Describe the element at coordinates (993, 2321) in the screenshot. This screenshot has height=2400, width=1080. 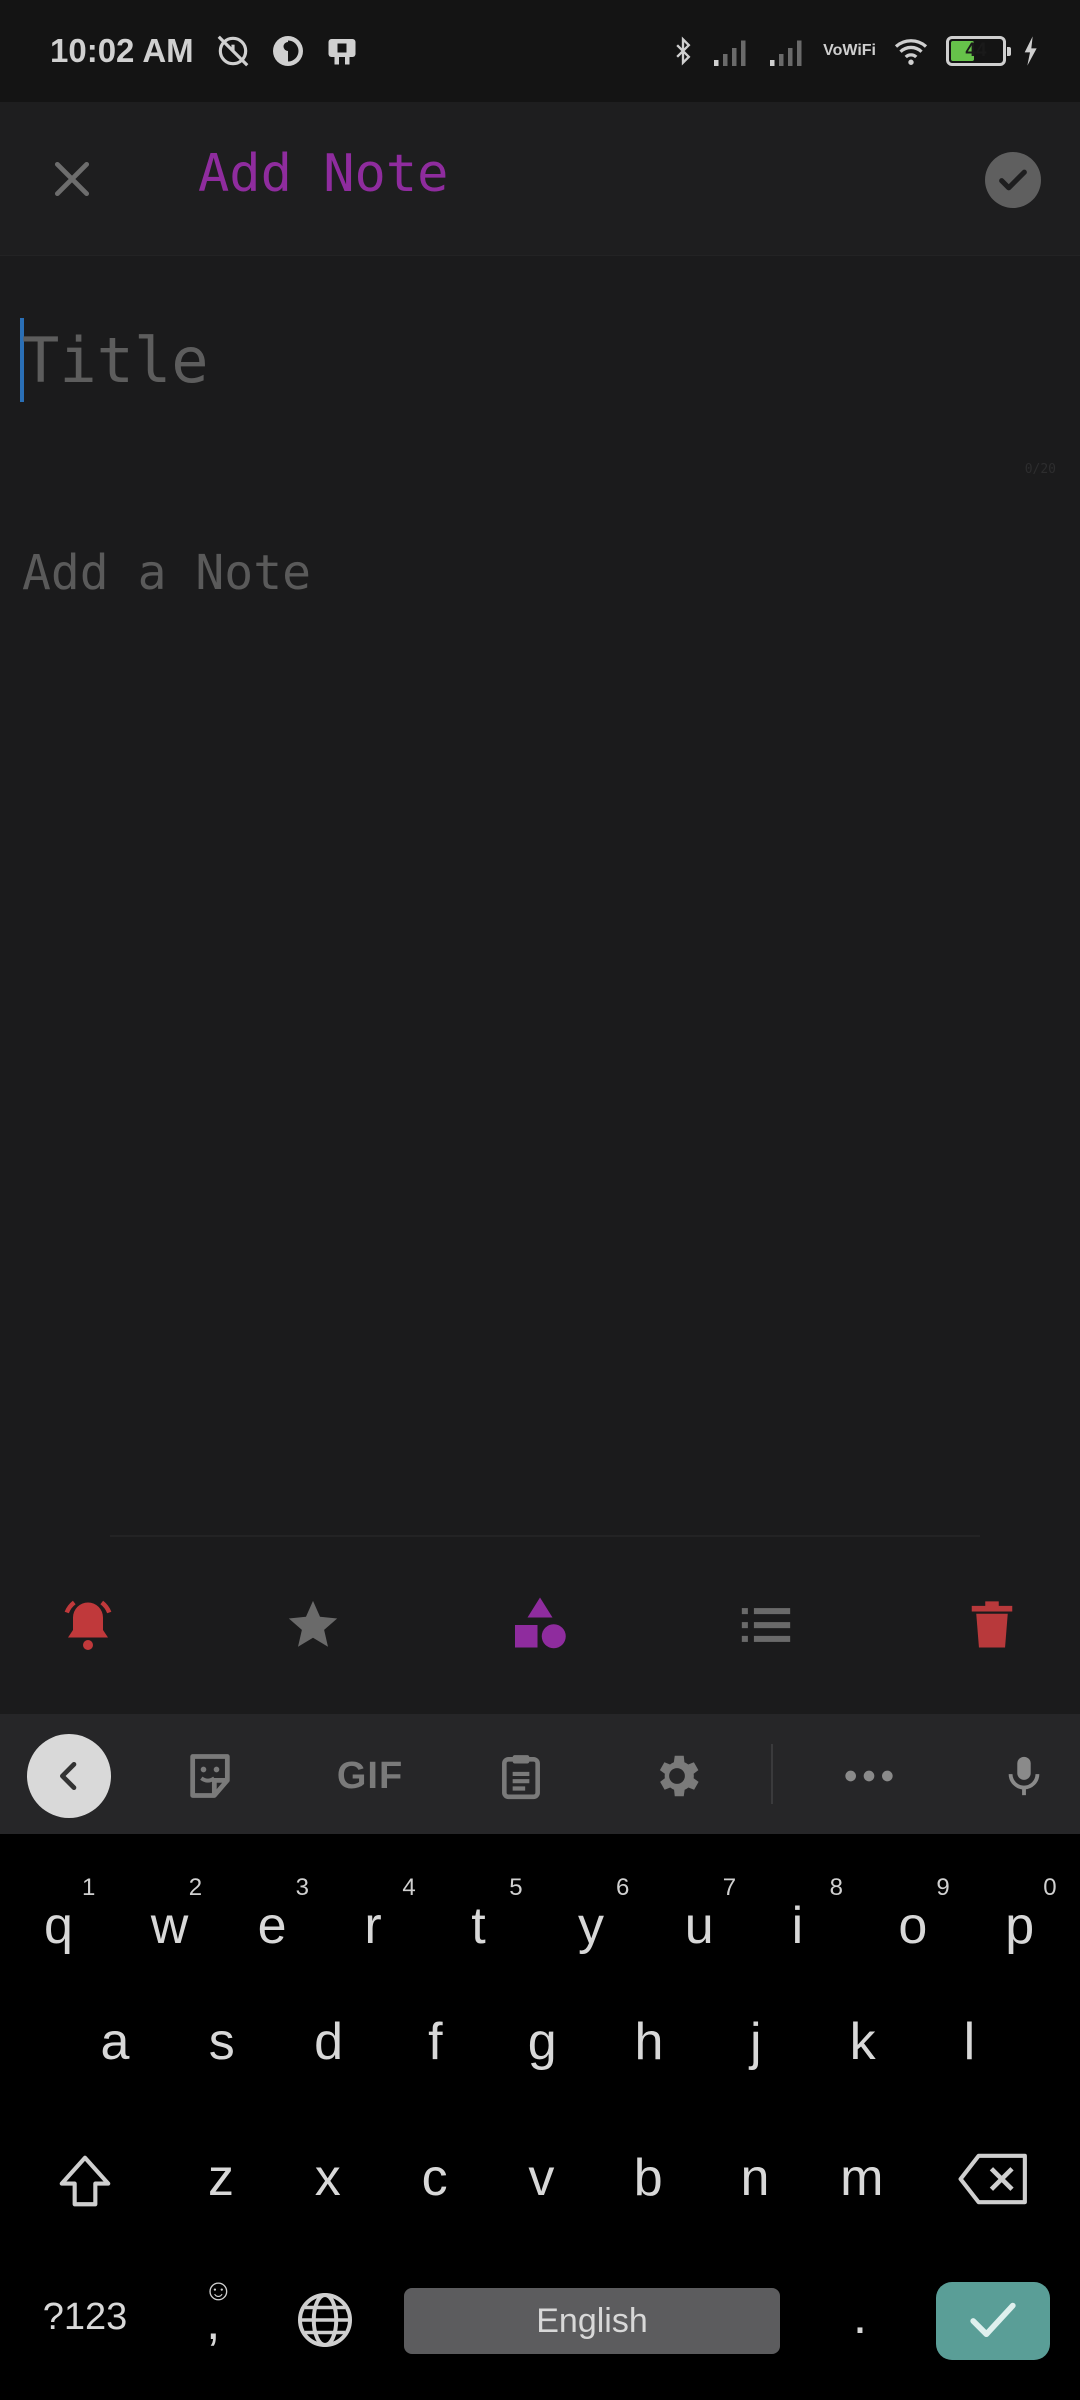
I see `enter-key` at that location.